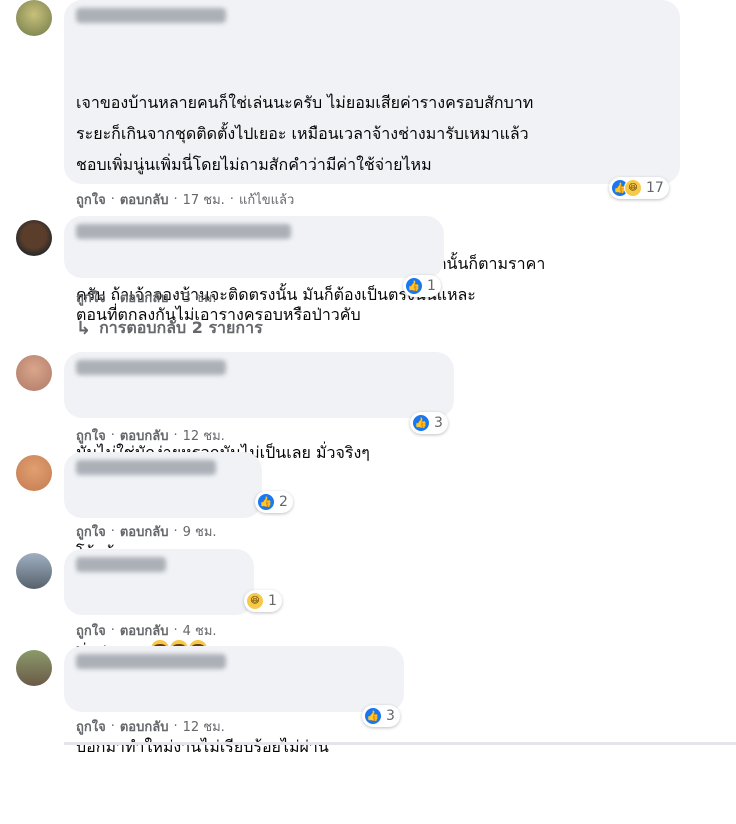  Describe the element at coordinates (266, 200) in the screenshot. I see `edited-label: แก้ไขแล้ว` at that location.